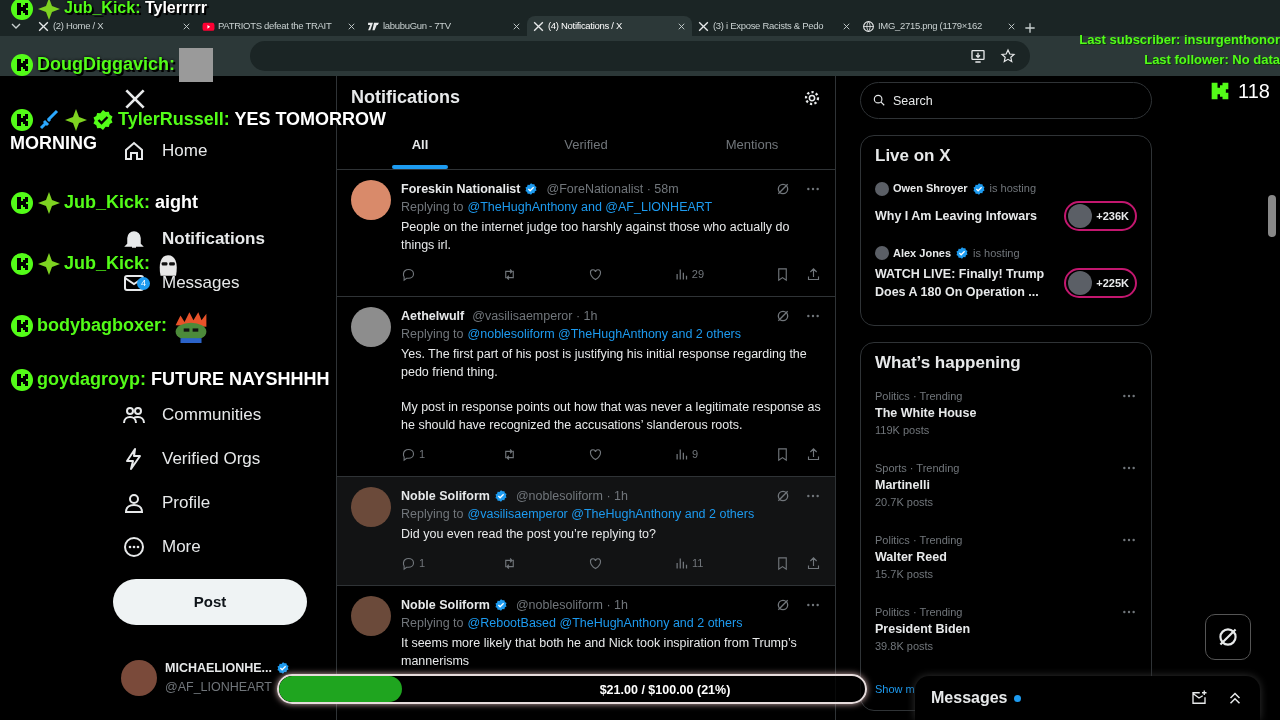  I want to click on notification-tab: Verified, so click(586, 144).